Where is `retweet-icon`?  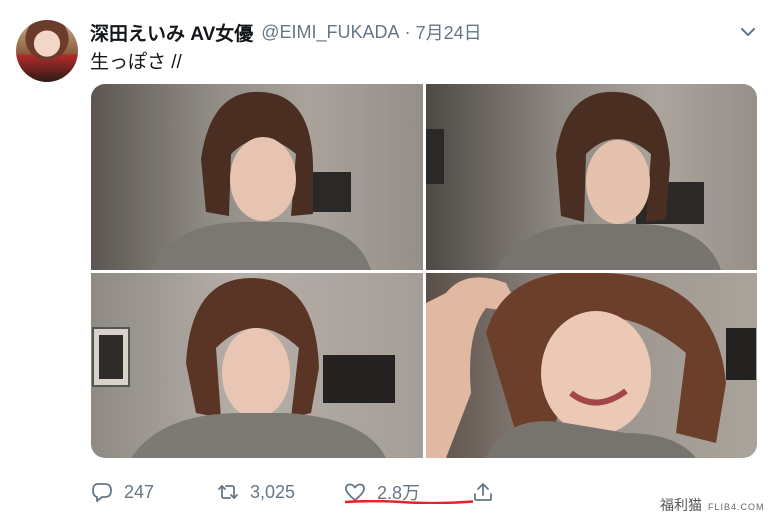
retweet-icon is located at coordinates (228, 492).